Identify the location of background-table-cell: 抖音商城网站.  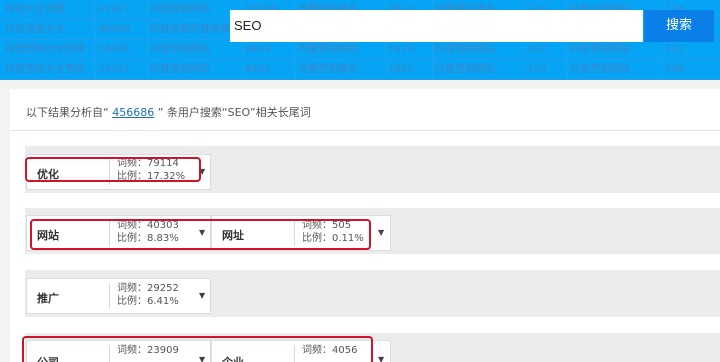
(180, 9).